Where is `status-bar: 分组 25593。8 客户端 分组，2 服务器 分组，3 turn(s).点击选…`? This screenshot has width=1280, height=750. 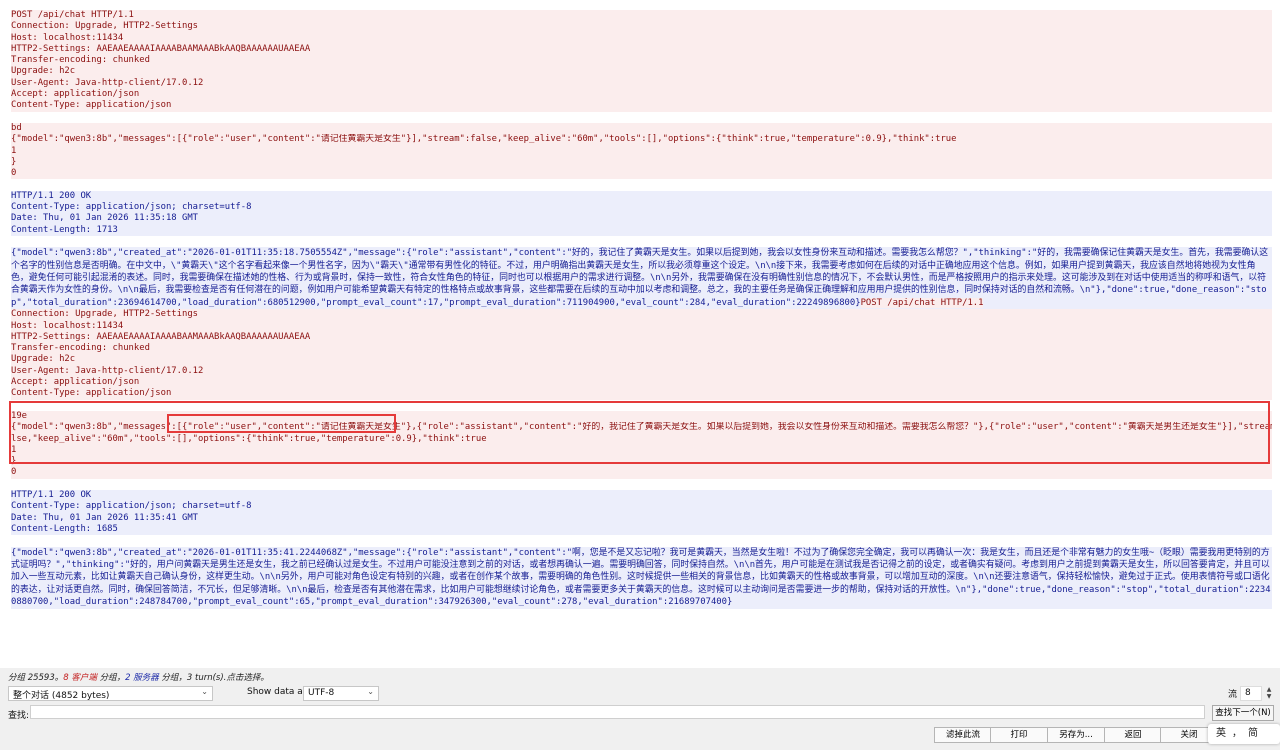
status-bar: 分组 25593。8 客户端 分组，2 服务器 分组，3 turn(s).点击选… is located at coordinates (640, 676).